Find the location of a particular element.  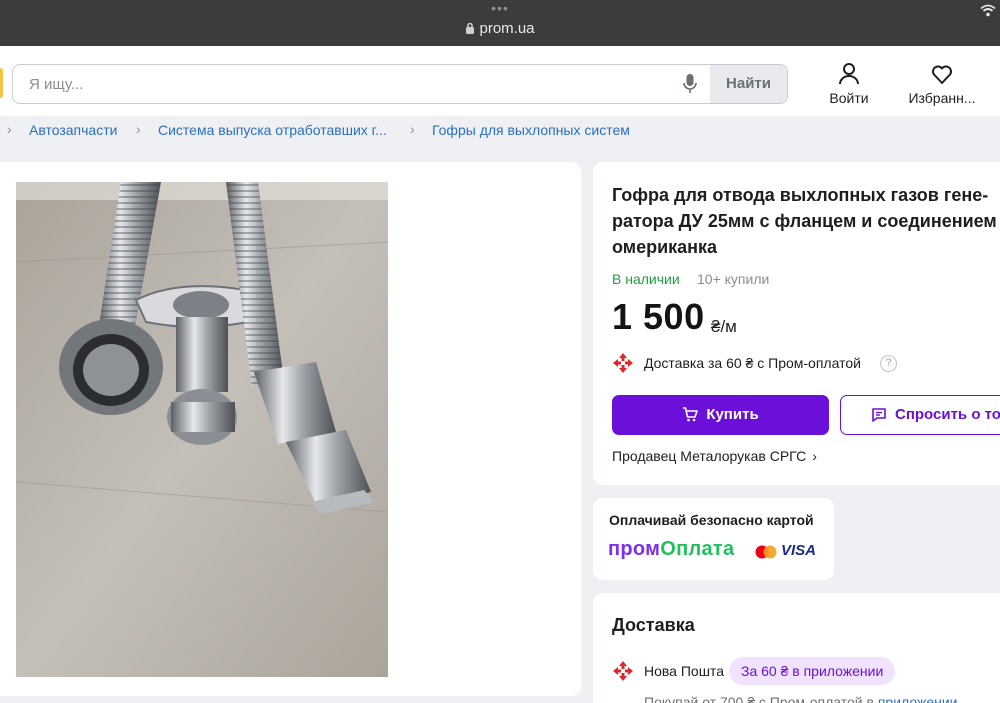

delivery-text: Доставка за 60 ₴ с Пром-оплатой is located at coordinates (752, 363).